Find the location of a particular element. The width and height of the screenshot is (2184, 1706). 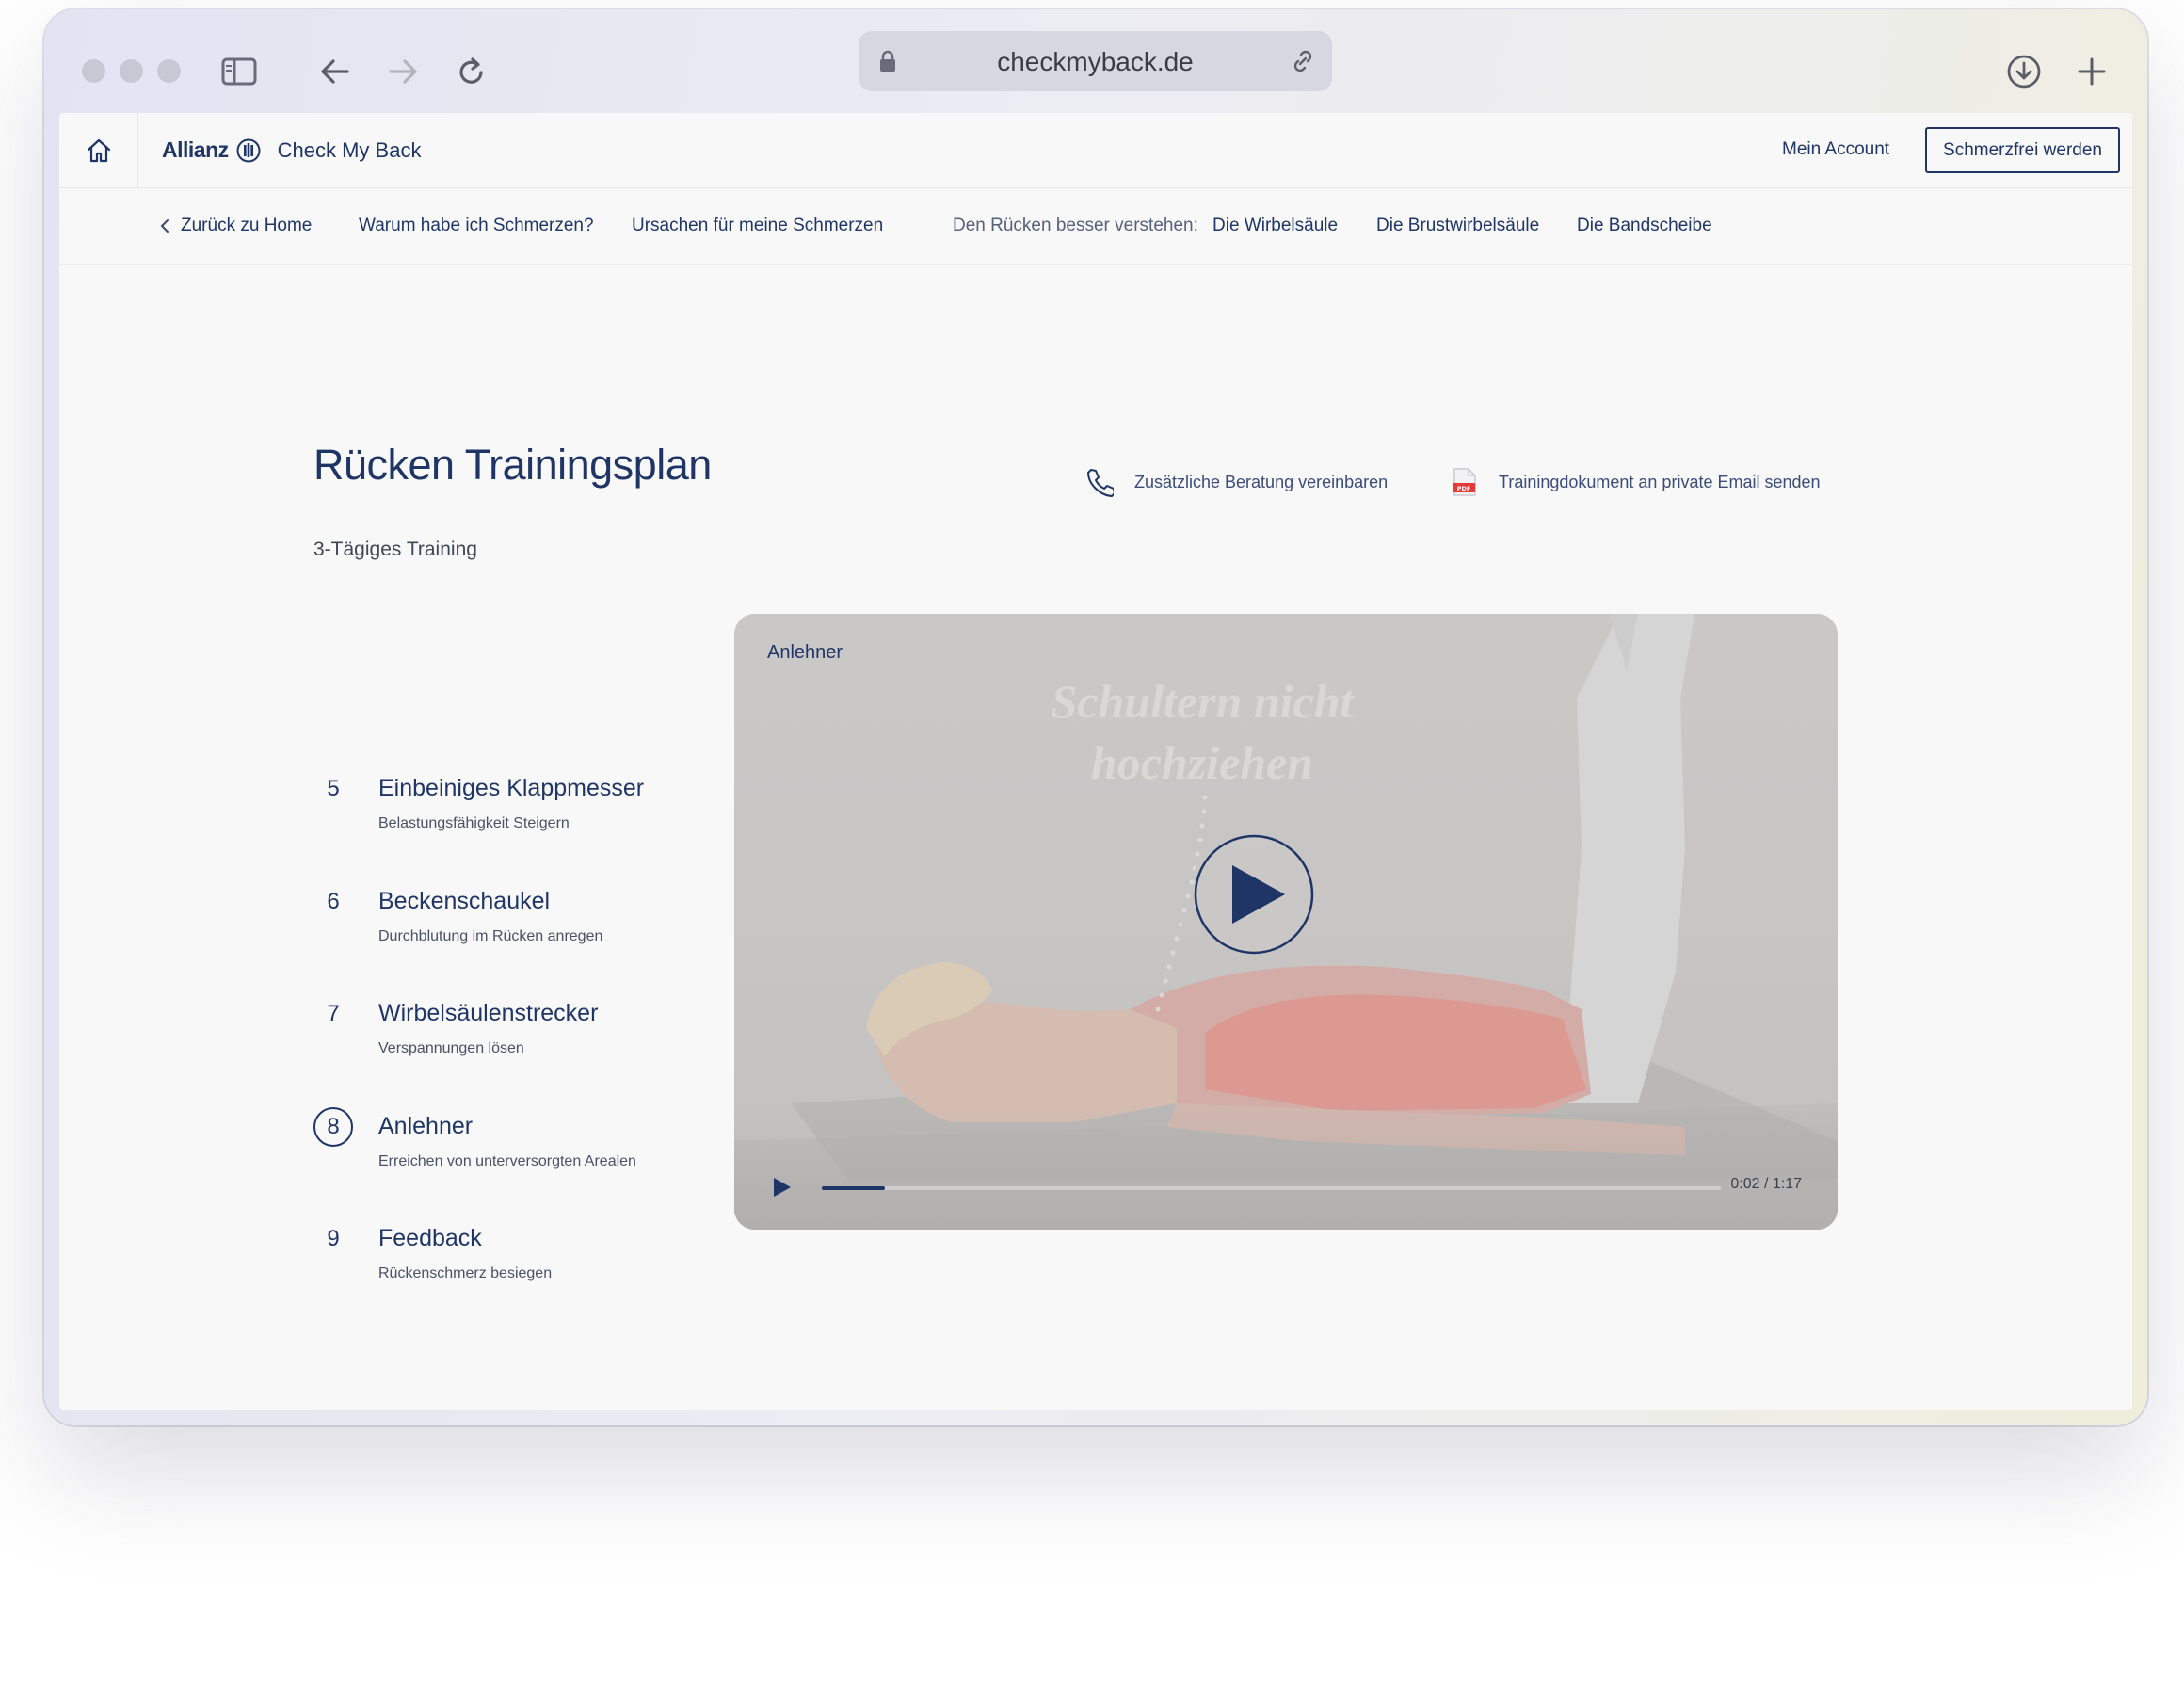

consultation-action: Zusätzliche Beratung vereinbaren is located at coordinates (1236, 482).